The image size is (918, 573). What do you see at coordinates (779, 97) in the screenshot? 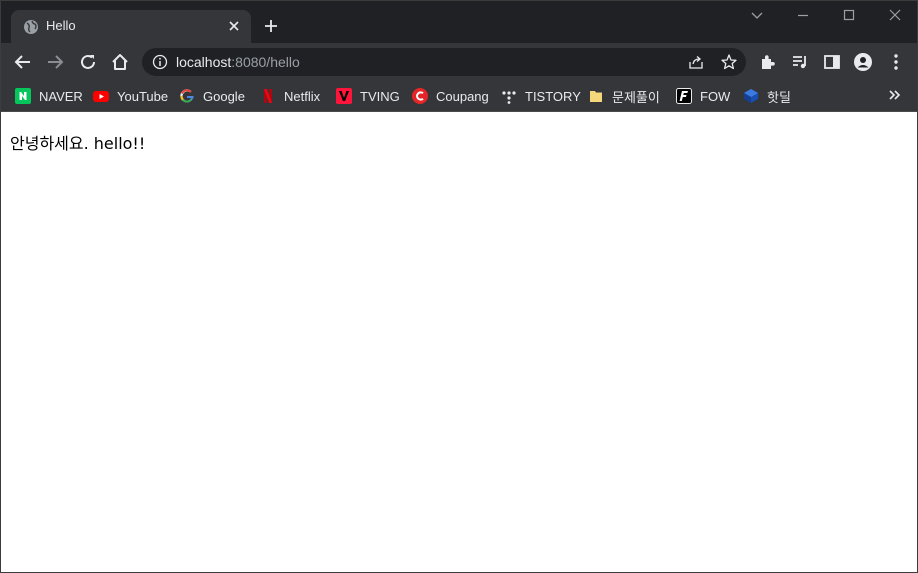
I see `bookmark-label: 핫딜` at bounding box center [779, 97].